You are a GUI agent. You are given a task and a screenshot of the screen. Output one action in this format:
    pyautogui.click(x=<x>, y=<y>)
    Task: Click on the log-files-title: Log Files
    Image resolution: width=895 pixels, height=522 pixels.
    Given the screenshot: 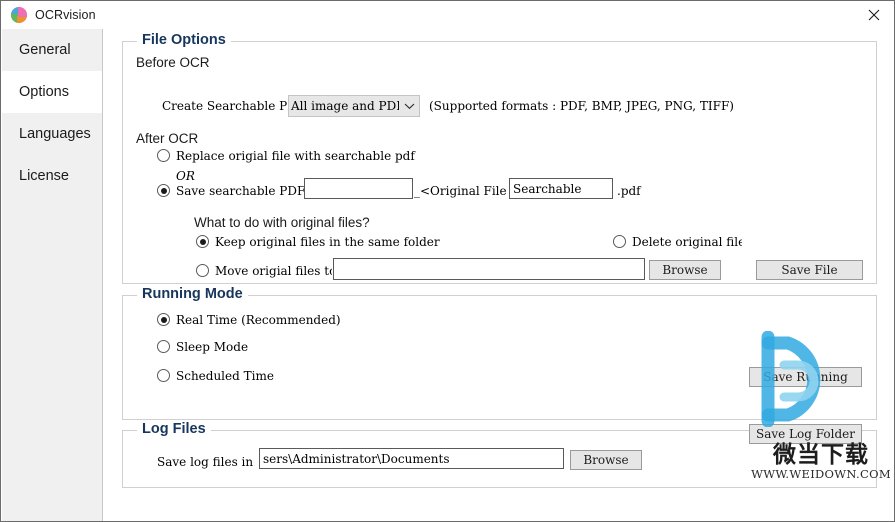 What is the action you would take?
    pyautogui.click(x=174, y=429)
    